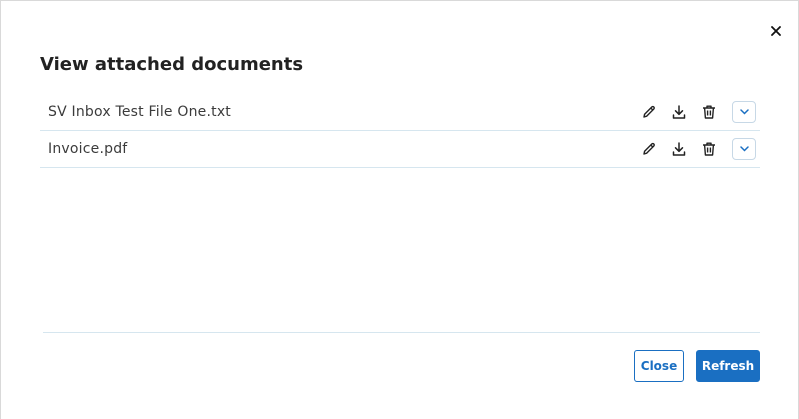  I want to click on close-button: Close, so click(659, 366).